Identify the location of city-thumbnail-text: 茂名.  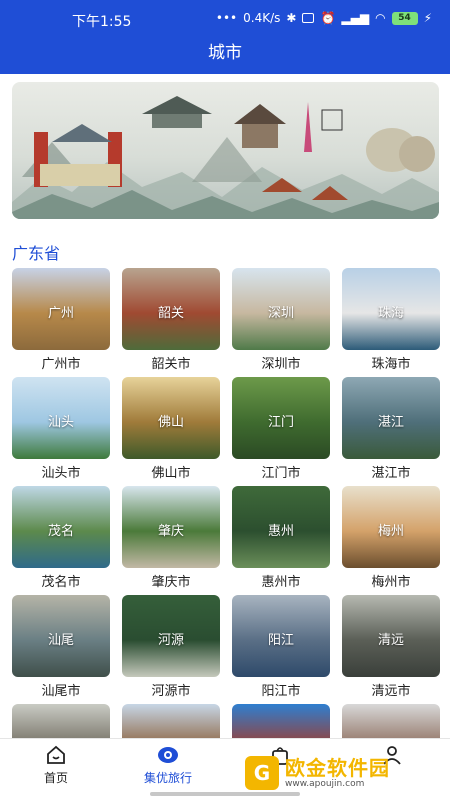
(60, 531).